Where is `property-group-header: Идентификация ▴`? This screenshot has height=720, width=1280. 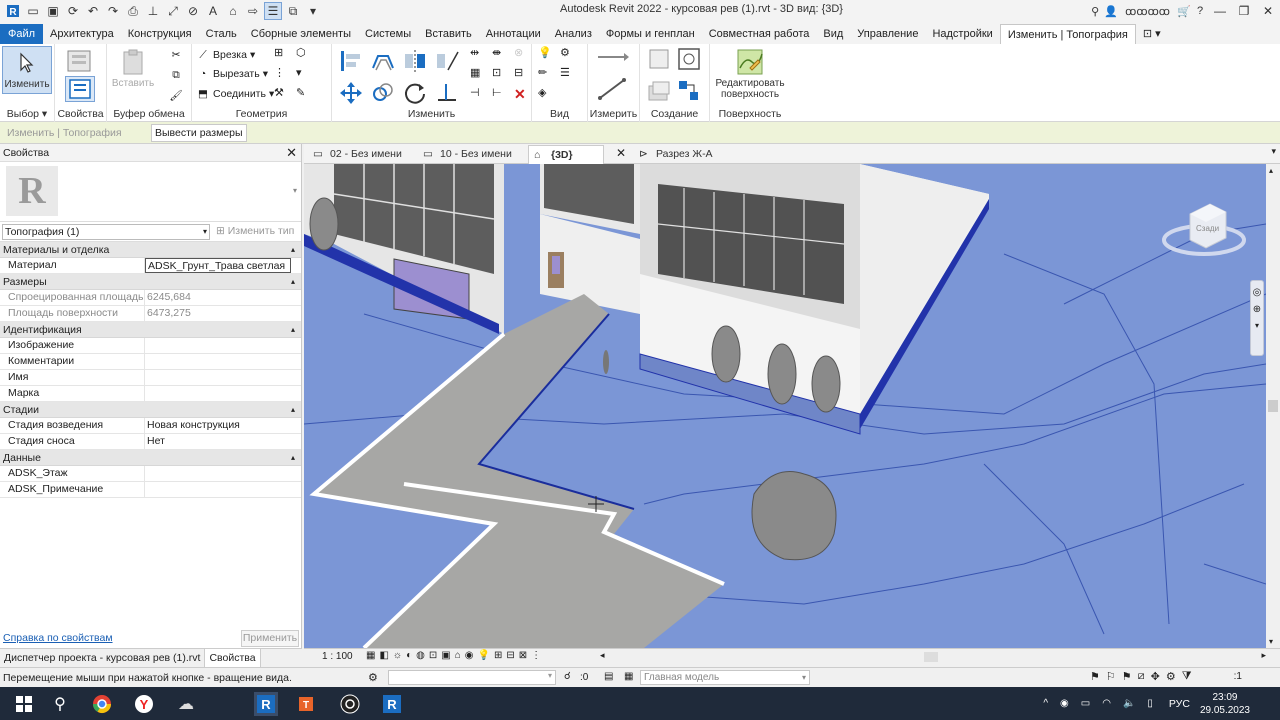
property-group-header: Идентификация ▴ is located at coordinates (150, 330).